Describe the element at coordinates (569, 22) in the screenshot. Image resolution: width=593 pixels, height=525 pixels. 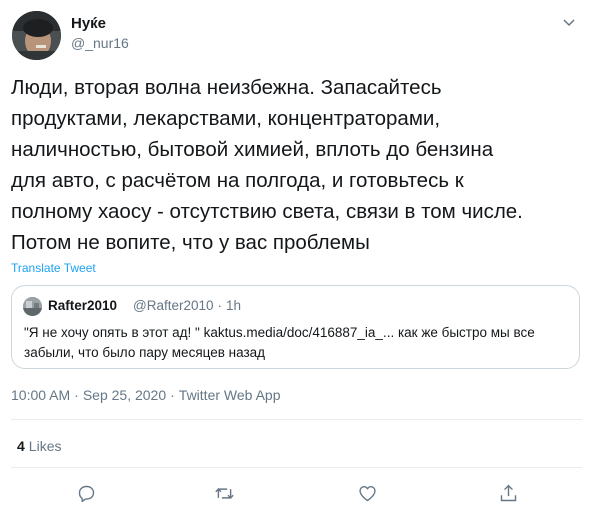
I see `chevron-down-icon` at that location.